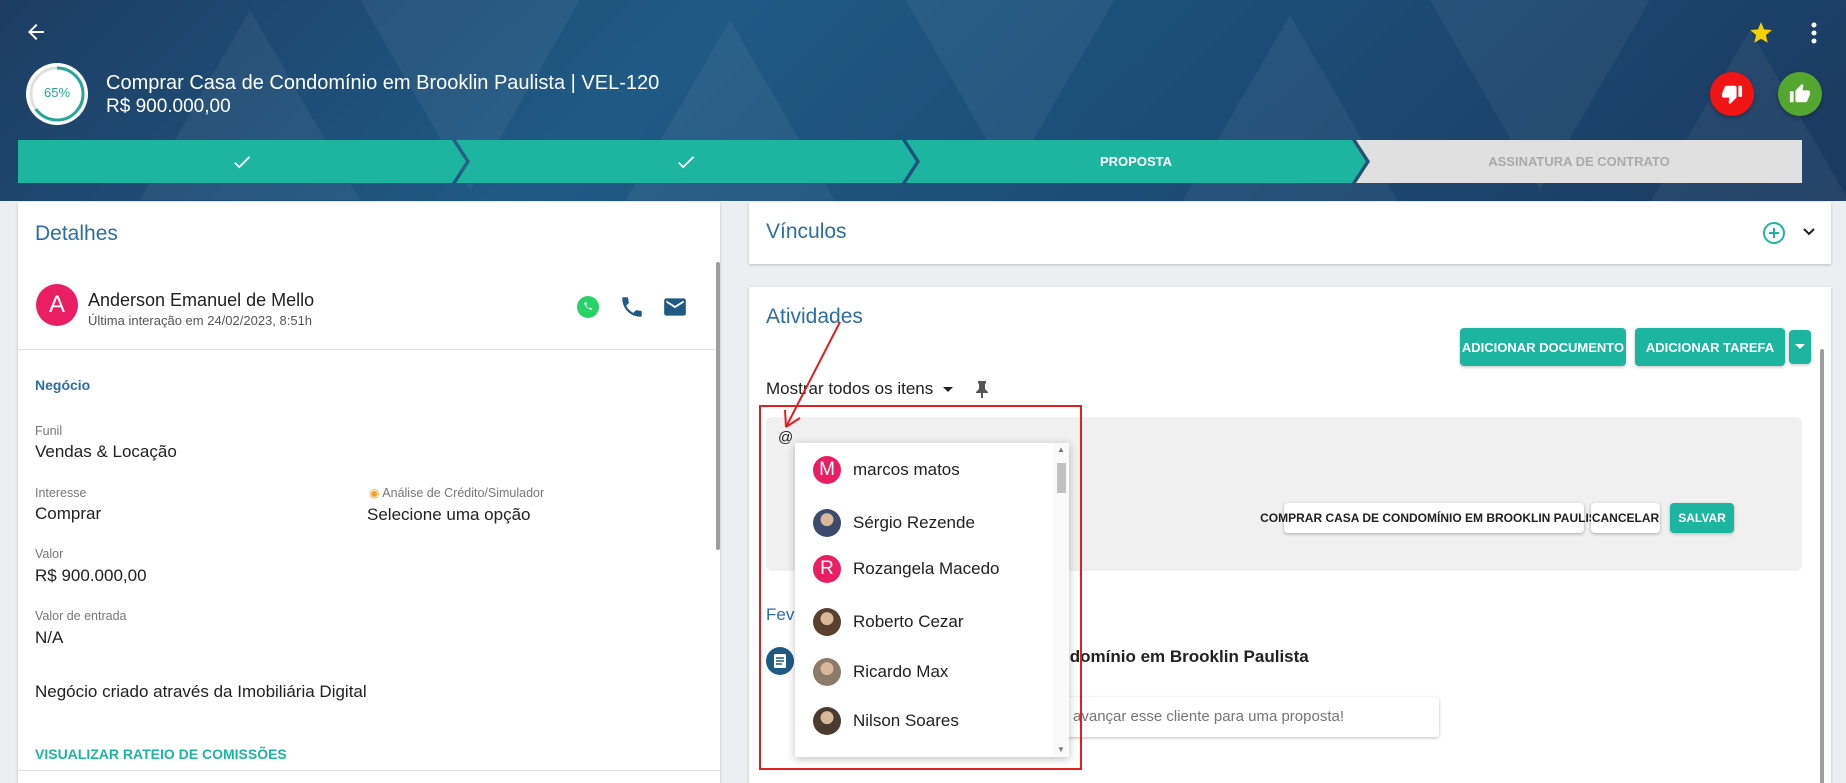  I want to click on star-icon, so click(1761, 32).